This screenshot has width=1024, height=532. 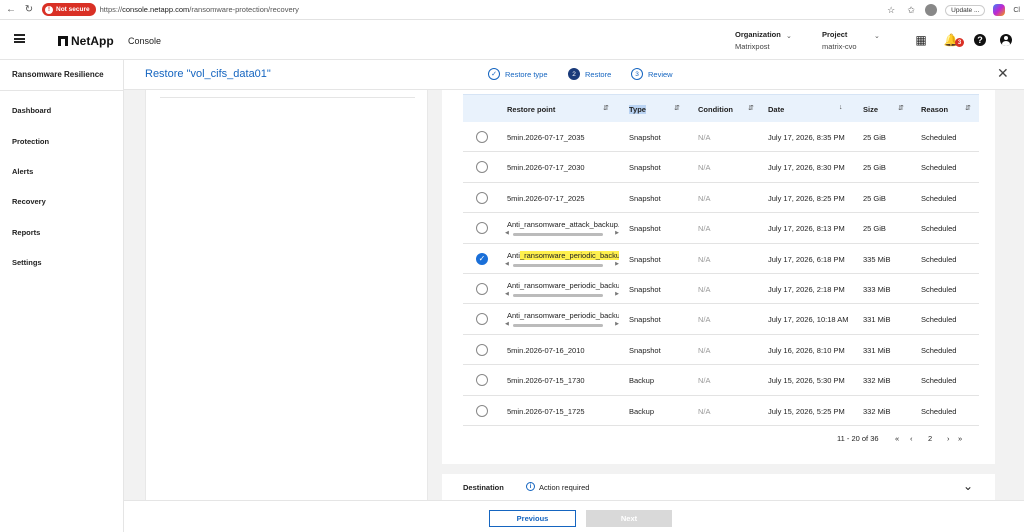 What do you see at coordinates (29, 201) in the screenshot?
I see `sidebar-item-recovery: Recovery` at bounding box center [29, 201].